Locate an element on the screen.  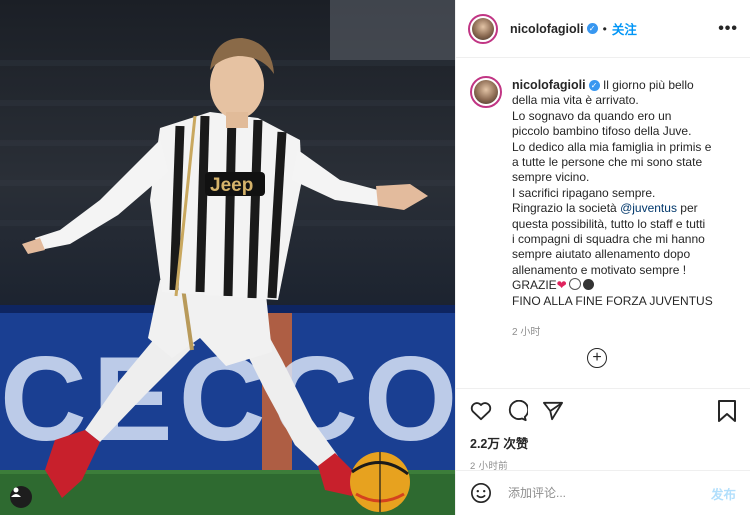
caption-line: della mia vita è arrivato. is located at coordinates (575, 100).